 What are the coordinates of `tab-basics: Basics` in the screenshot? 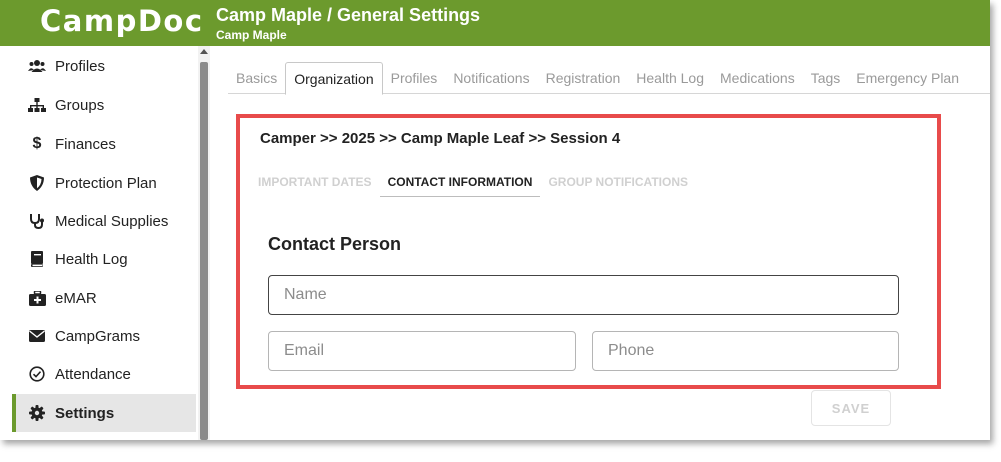 It's located at (256, 78).